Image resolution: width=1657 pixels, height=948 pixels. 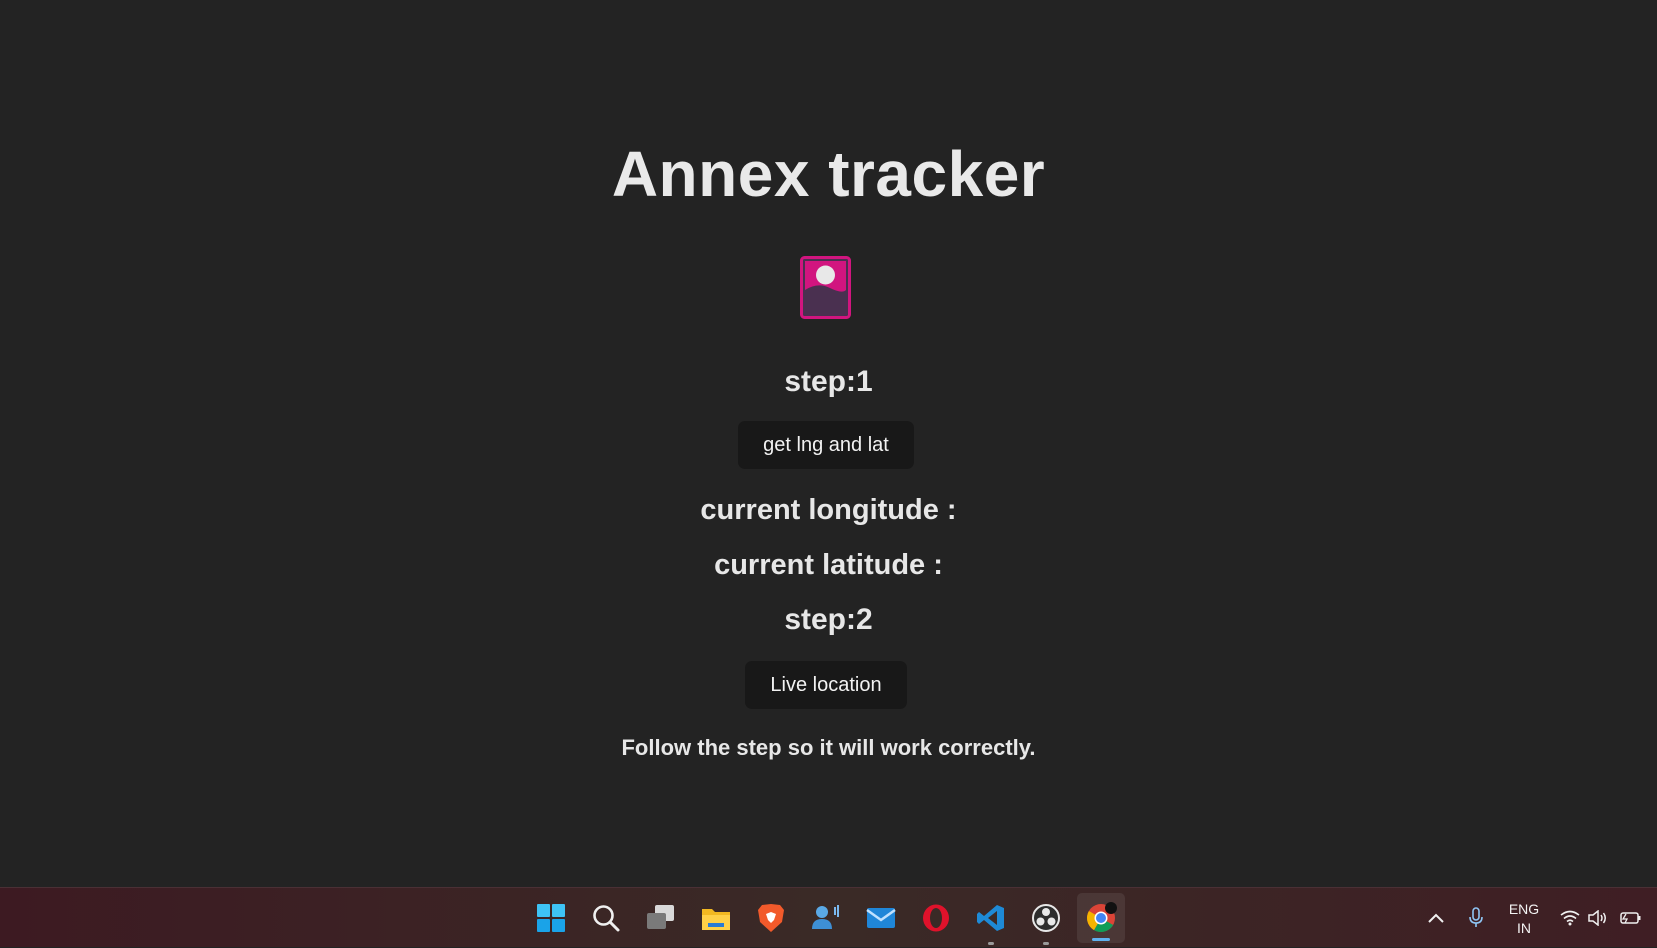 What do you see at coordinates (1598, 918) in the screenshot?
I see `volume-icon` at bounding box center [1598, 918].